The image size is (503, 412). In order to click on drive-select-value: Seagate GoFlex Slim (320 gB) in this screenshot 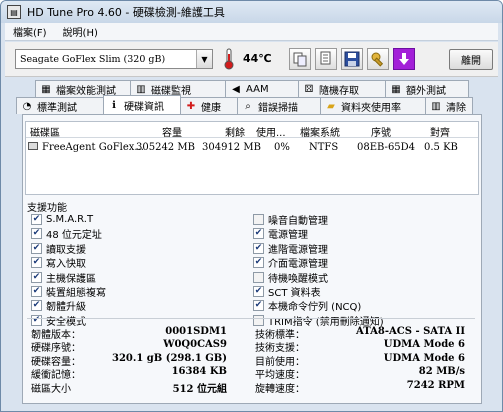, I will do `click(93, 59)`.